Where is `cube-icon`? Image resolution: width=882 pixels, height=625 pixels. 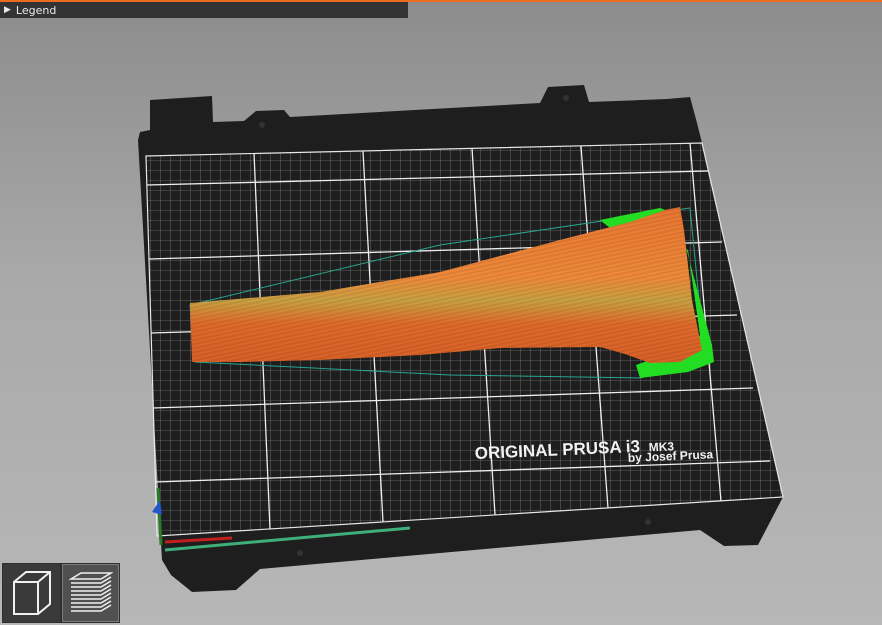 cube-icon is located at coordinates (31, 593).